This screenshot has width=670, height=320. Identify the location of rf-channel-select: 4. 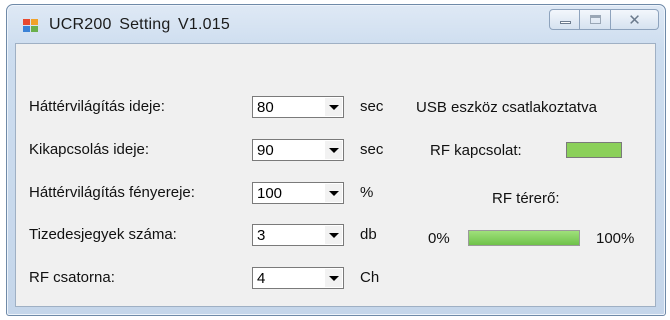
(298, 278).